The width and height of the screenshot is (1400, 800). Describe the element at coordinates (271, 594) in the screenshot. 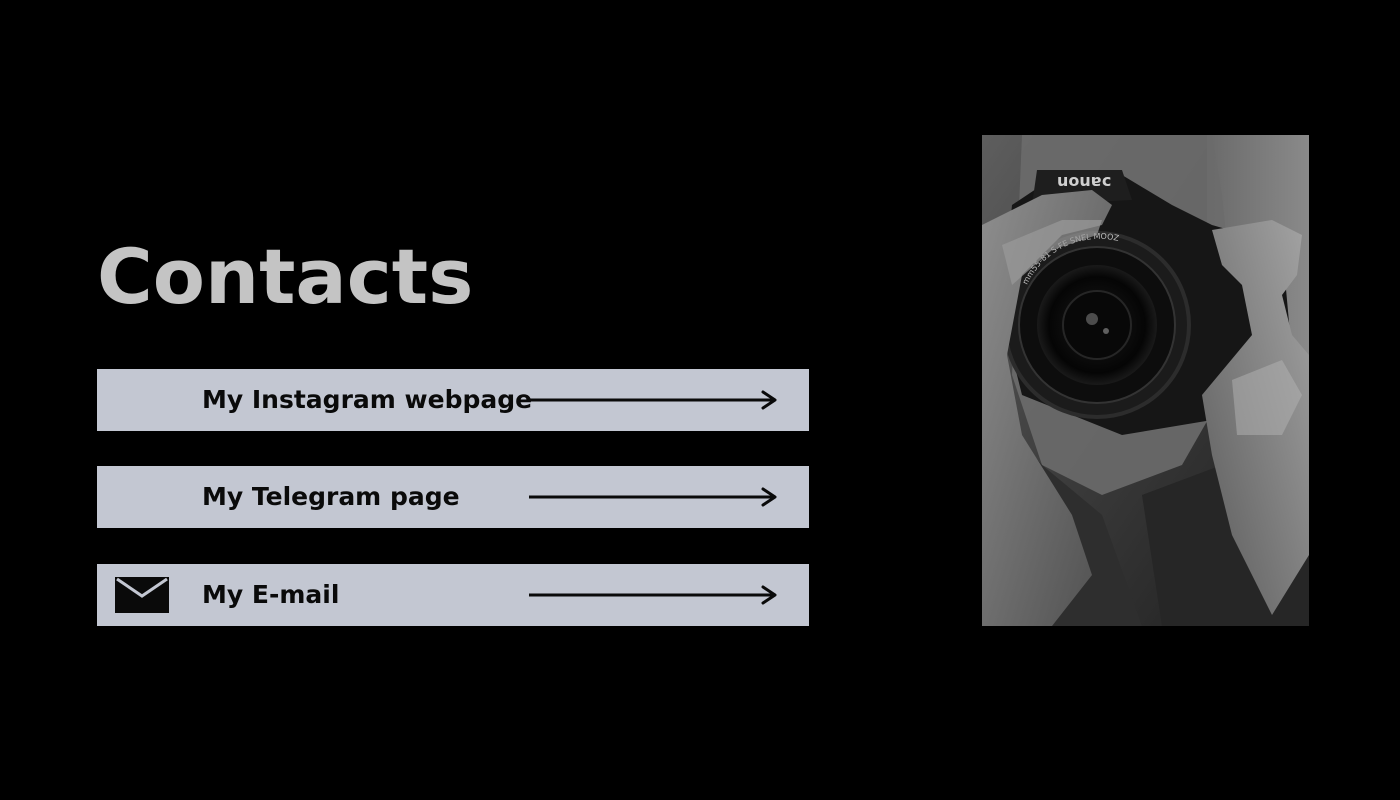

I see `email-link-label: My E-mail` at that location.